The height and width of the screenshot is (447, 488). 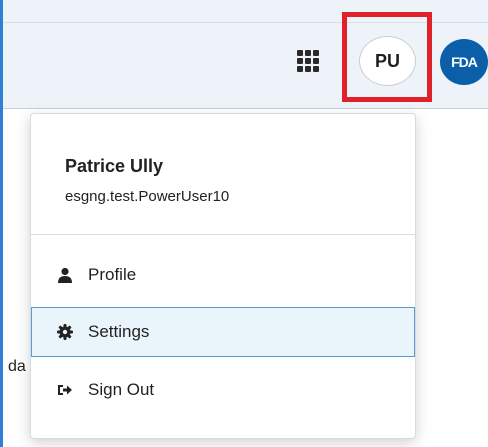 What do you see at coordinates (309, 61) in the screenshot?
I see `app-launcher-grid-icon` at bounding box center [309, 61].